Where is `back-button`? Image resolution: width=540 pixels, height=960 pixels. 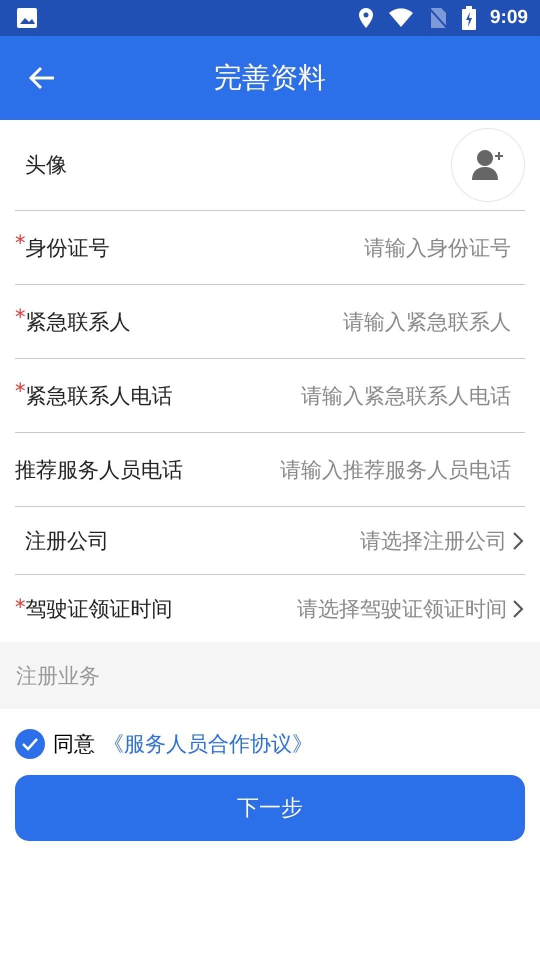
back-button is located at coordinates (42, 78).